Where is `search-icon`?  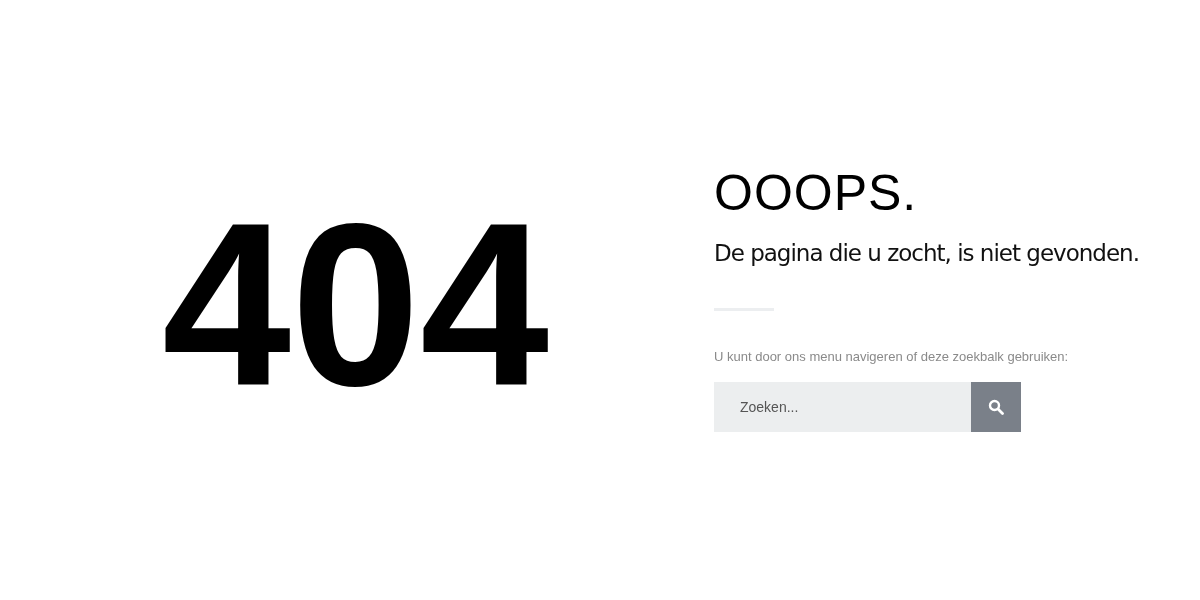 search-icon is located at coordinates (996, 407).